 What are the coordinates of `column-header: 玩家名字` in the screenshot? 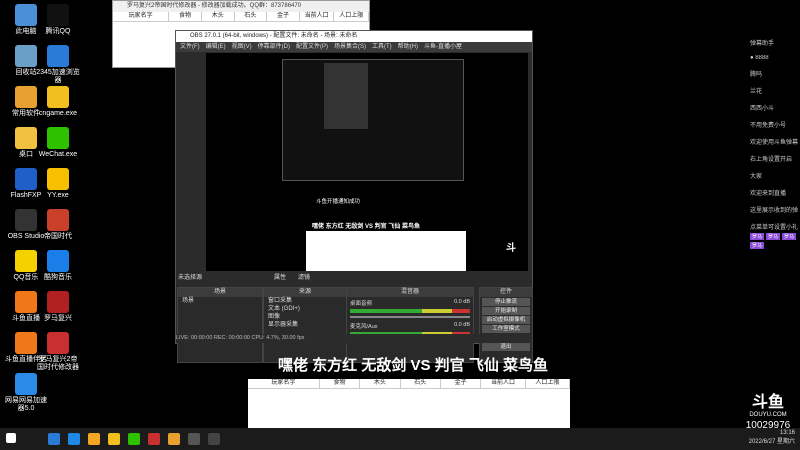 It's located at (141, 16).